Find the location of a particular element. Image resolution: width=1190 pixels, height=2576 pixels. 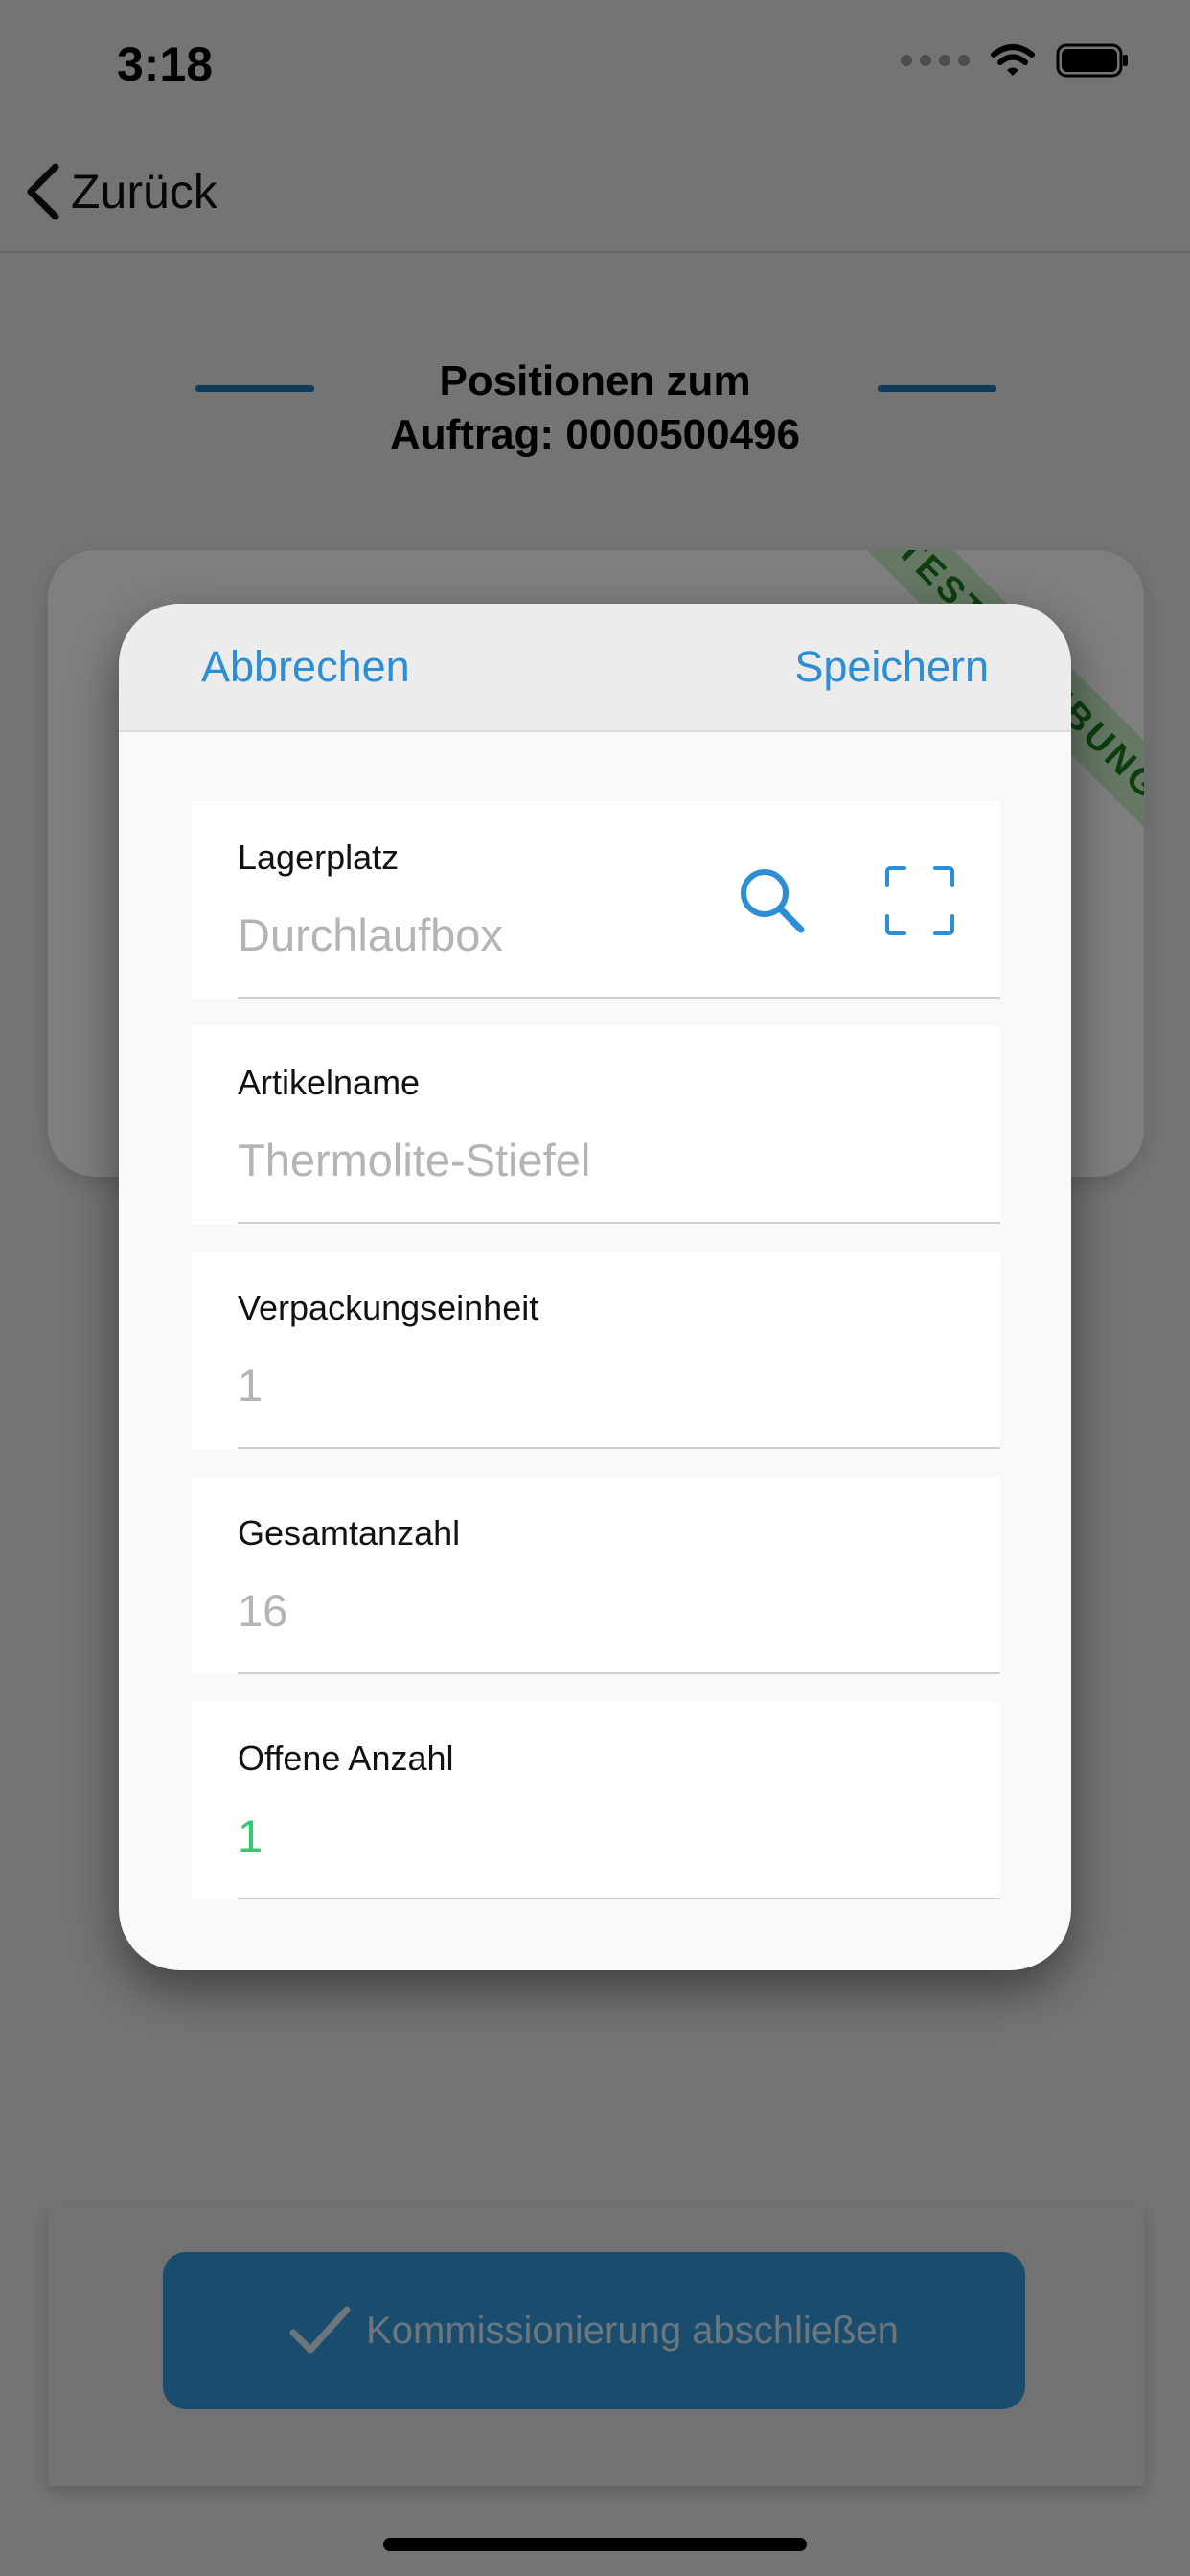

field-label-open-count: Offene Anzahl is located at coordinates (346, 1758).